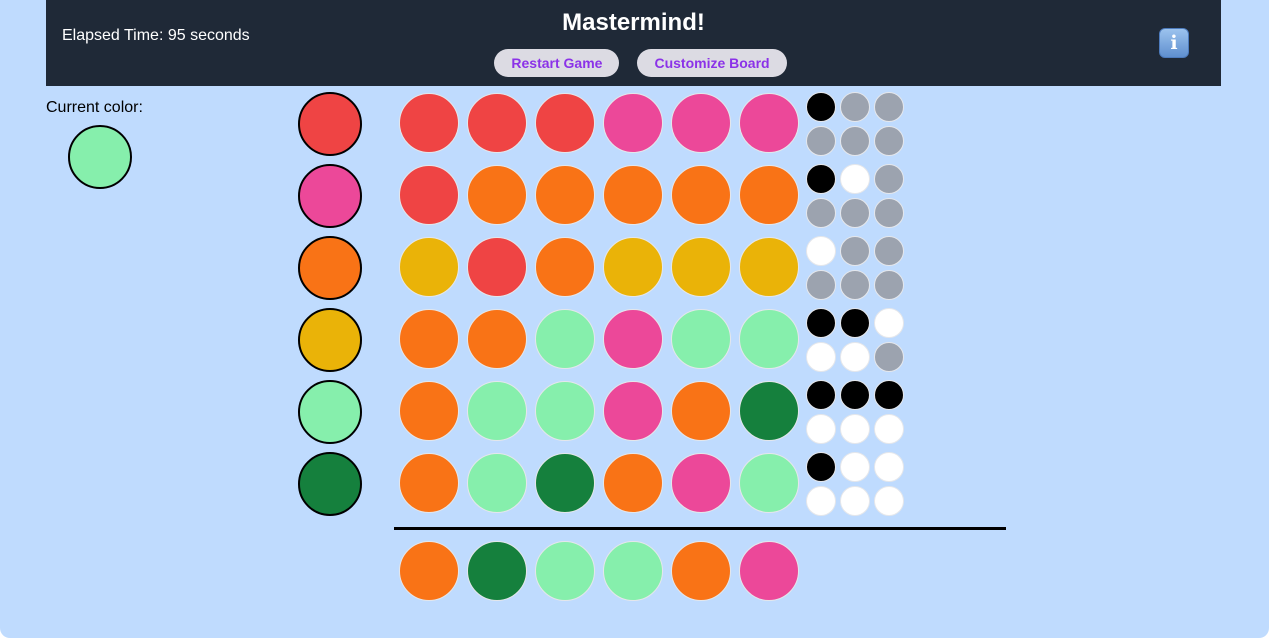 The height and width of the screenshot is (638, 1269). What do you see at coordinates (1174, 43) in the screenshot?
I see `information-icon: i` at bounding box center [1174, 43].